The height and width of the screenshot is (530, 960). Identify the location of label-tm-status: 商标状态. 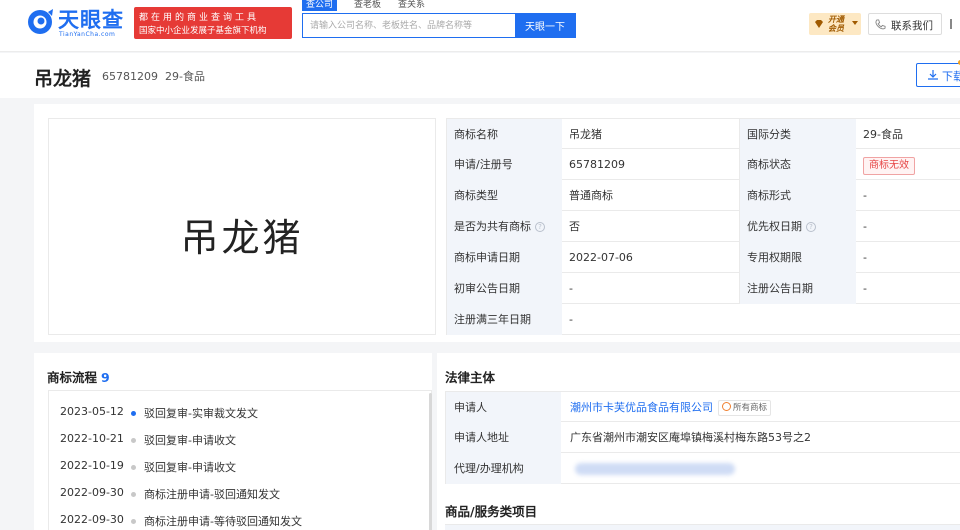
(797, 164).